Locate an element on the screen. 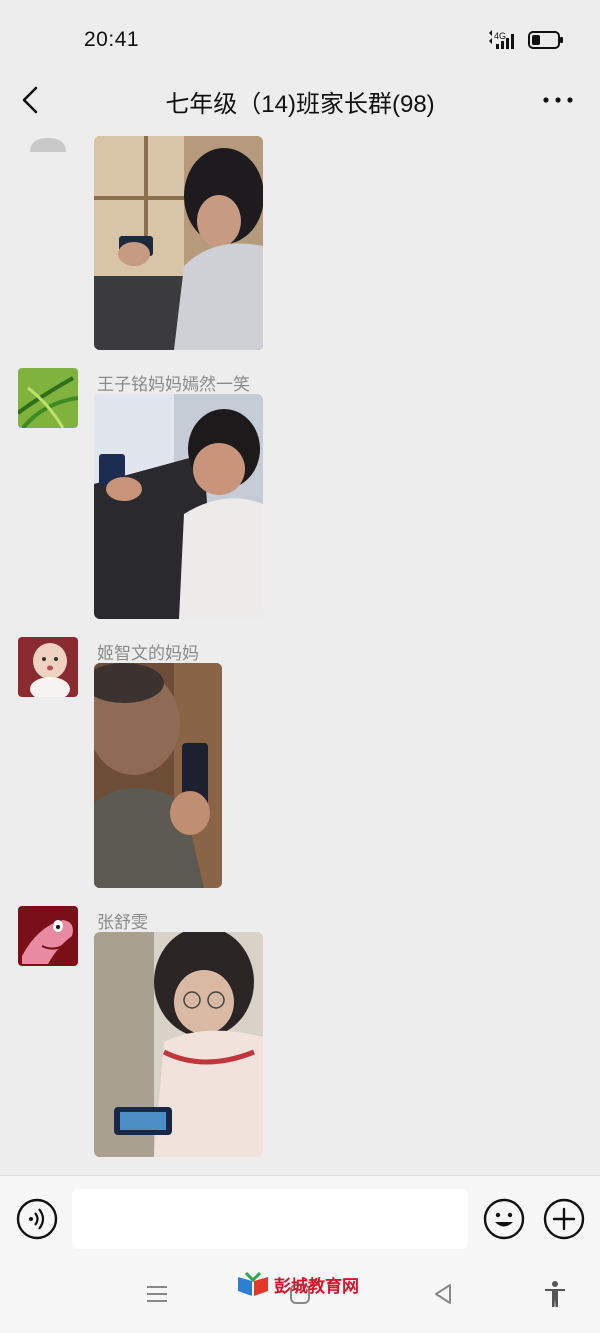 This screenshot has width=600, height=1333. emoji-icon is located at coordinates (504, 1219).